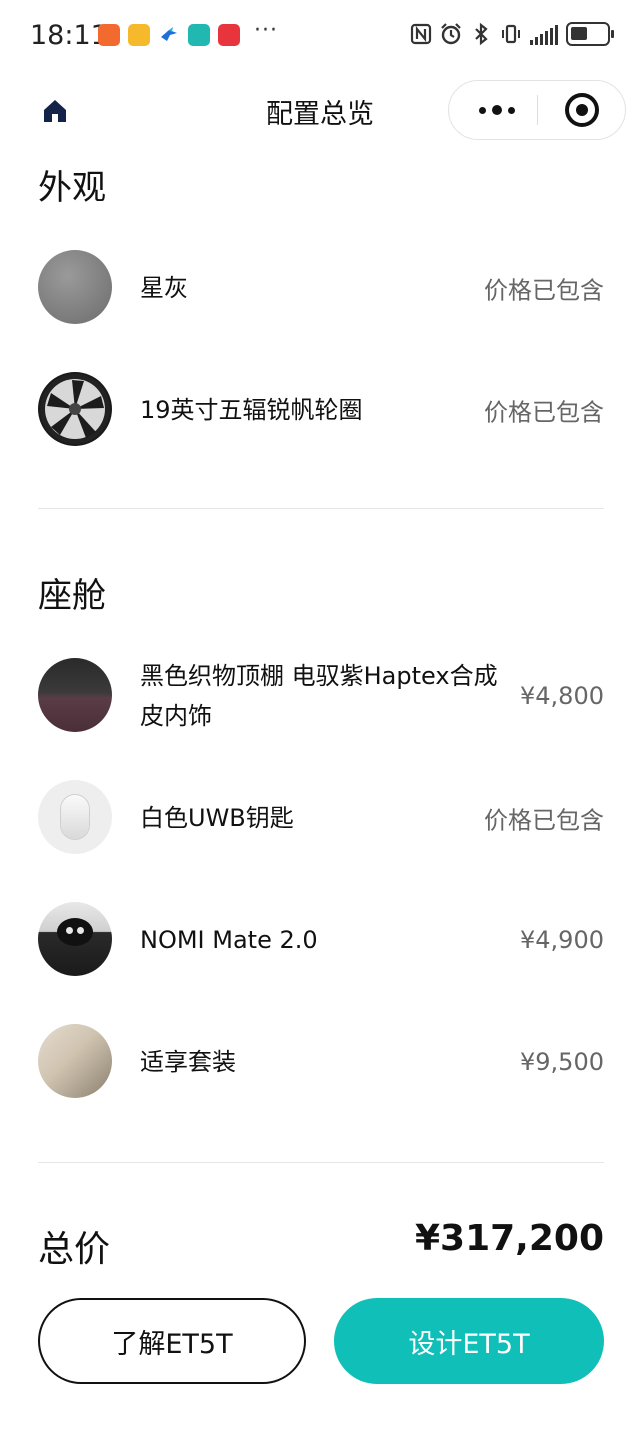 This screenshot has height=1446, width=640. What do you see at coordinates (321, 288) in the screenshot?
I see `config-item: 星灰 价格已包含` at bounding box center [321, 288].